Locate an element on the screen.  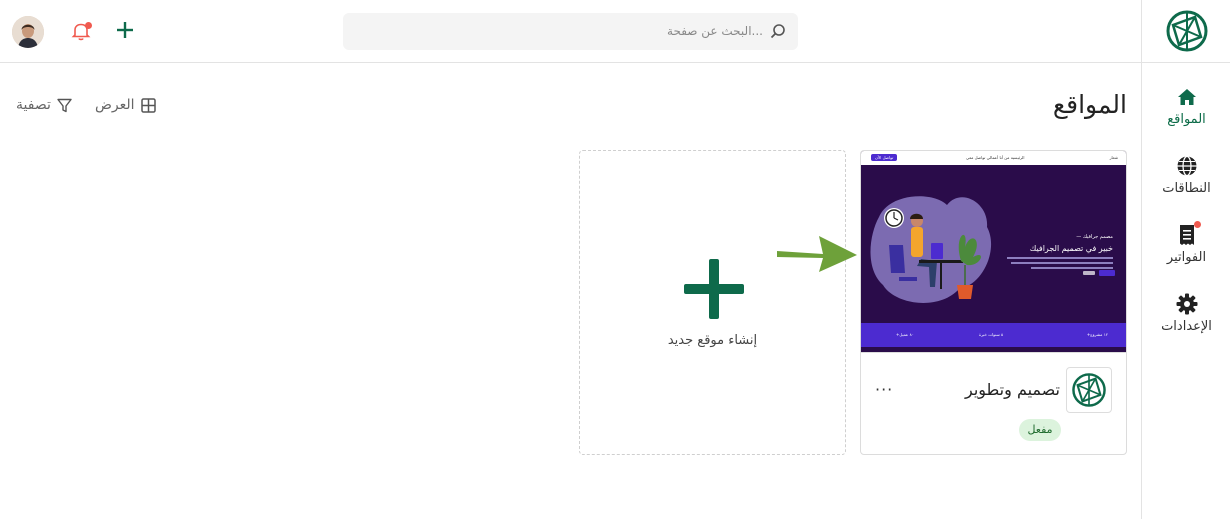
illustration: — مصمم جرافيك خبير في تصميم الجرافيك is located at coordinates (992, 249).